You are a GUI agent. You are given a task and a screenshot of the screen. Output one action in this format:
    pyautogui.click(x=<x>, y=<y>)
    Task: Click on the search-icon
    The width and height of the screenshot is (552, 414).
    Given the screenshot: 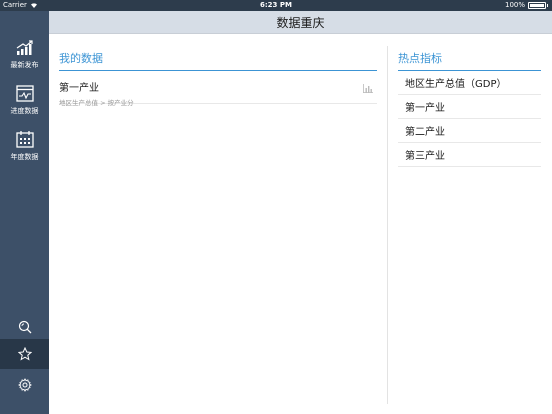 What is the action you would take?
    pyautogui.click(x=24, y=327)
    